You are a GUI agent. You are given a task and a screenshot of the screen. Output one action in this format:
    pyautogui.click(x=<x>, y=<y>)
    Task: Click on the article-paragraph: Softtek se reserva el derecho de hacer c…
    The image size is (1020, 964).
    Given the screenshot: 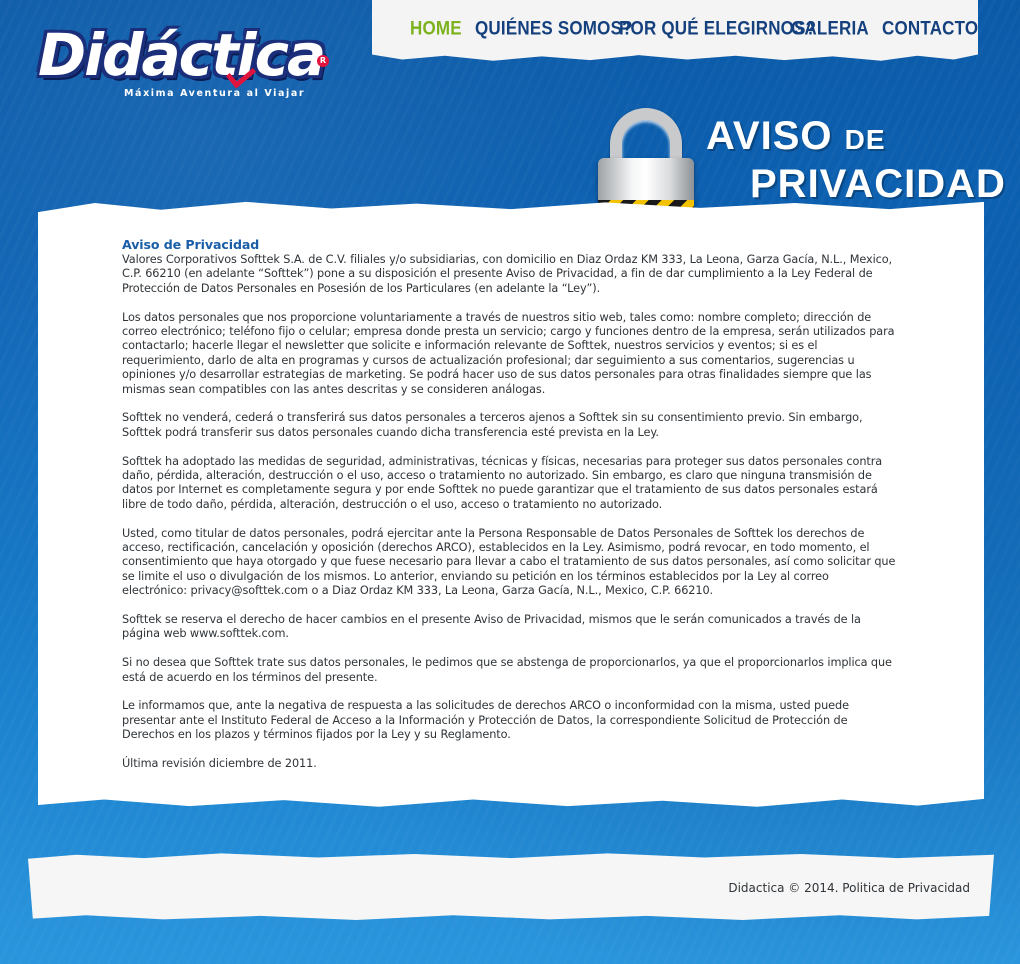 What is the action you would take?
    pyautogui.click(x=491, y=627)
    